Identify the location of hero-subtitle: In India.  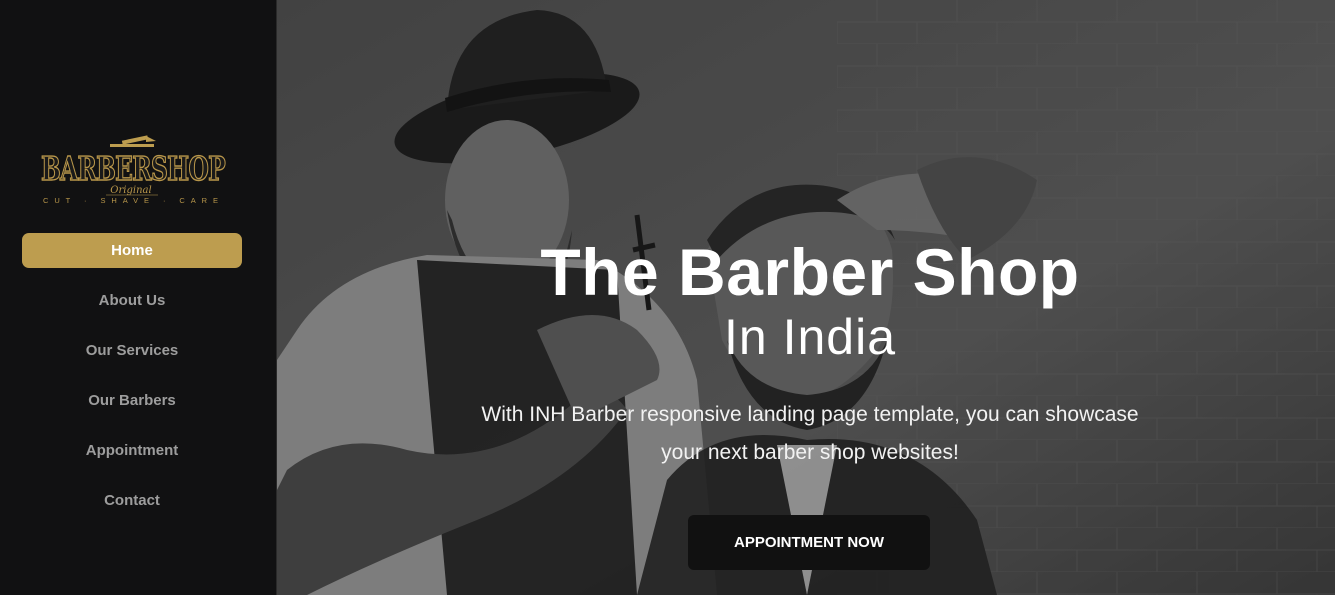
(809, 337).